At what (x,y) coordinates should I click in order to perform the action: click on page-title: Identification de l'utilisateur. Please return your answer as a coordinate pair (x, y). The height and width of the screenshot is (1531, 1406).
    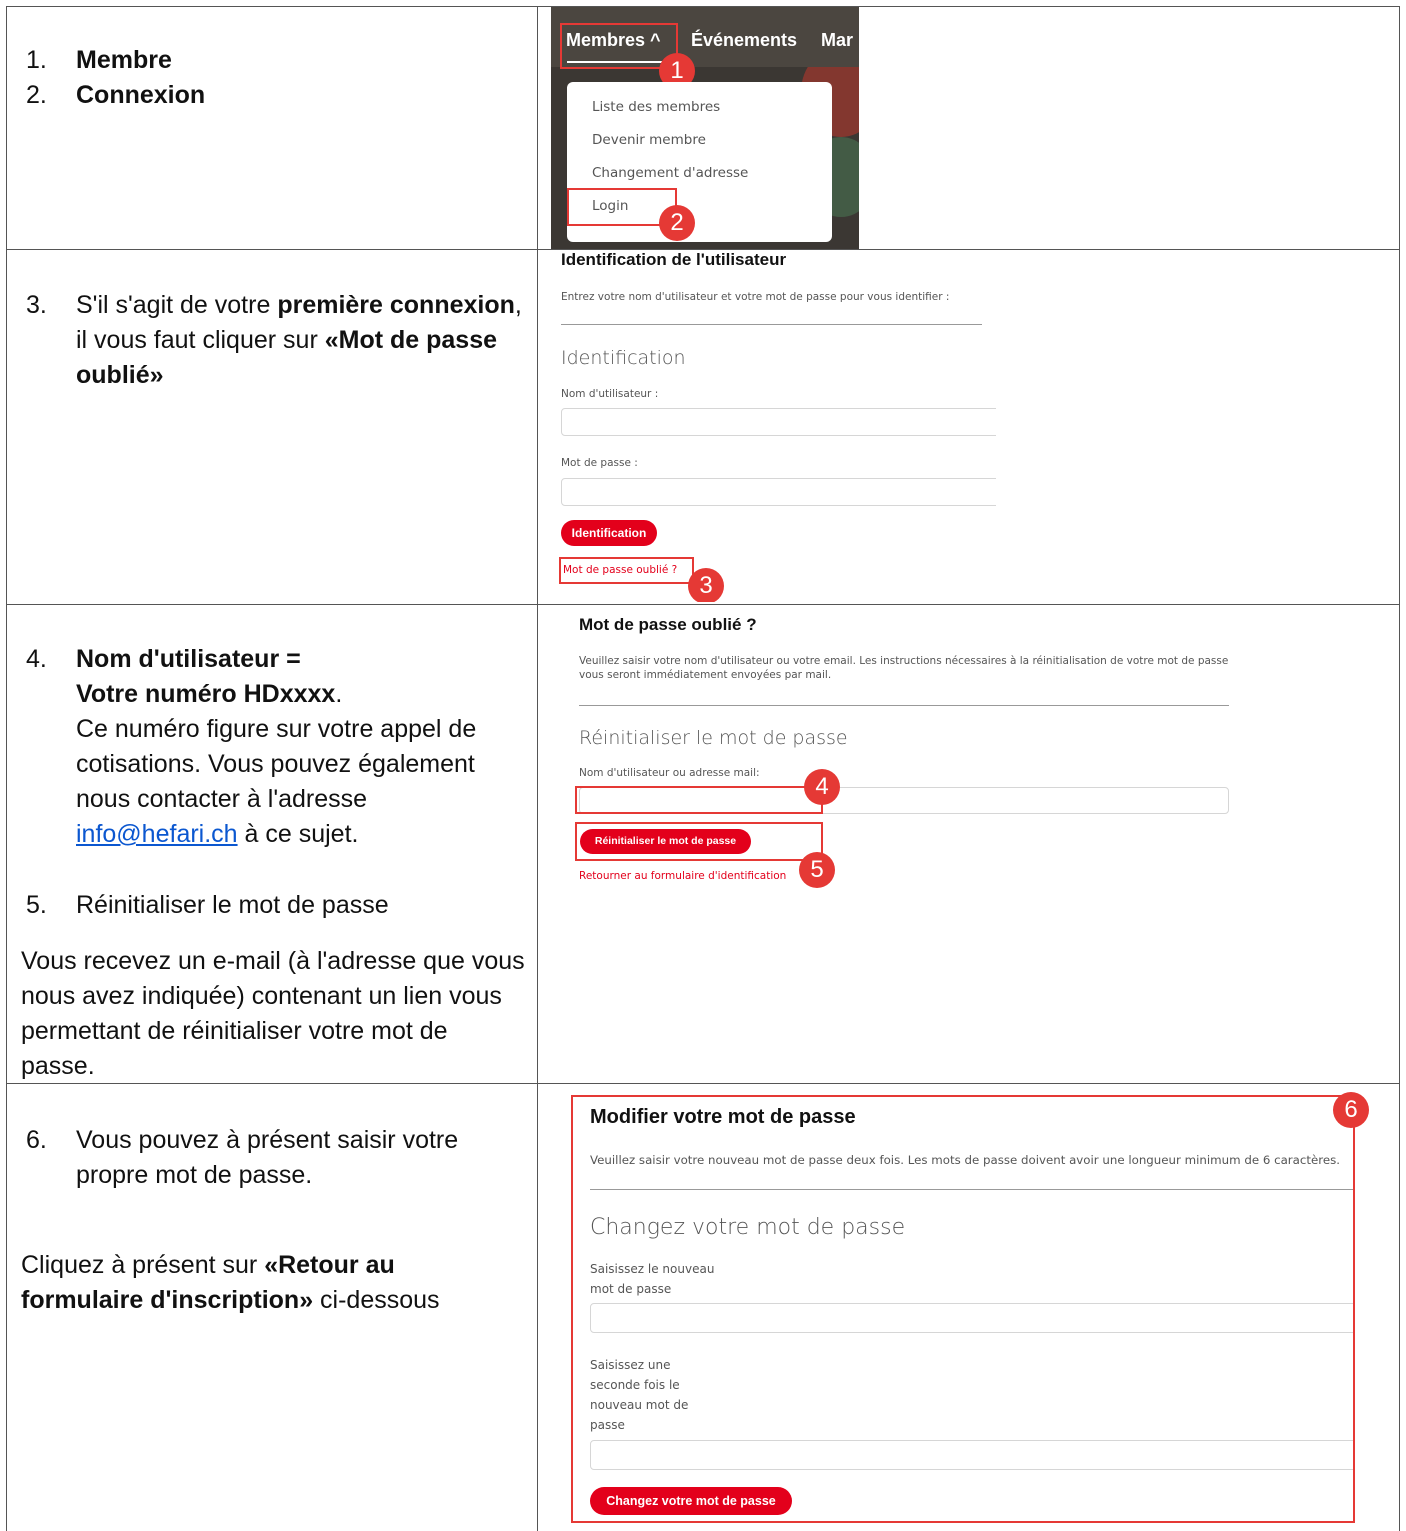
    Looking at the image, I should click on (674, 259).